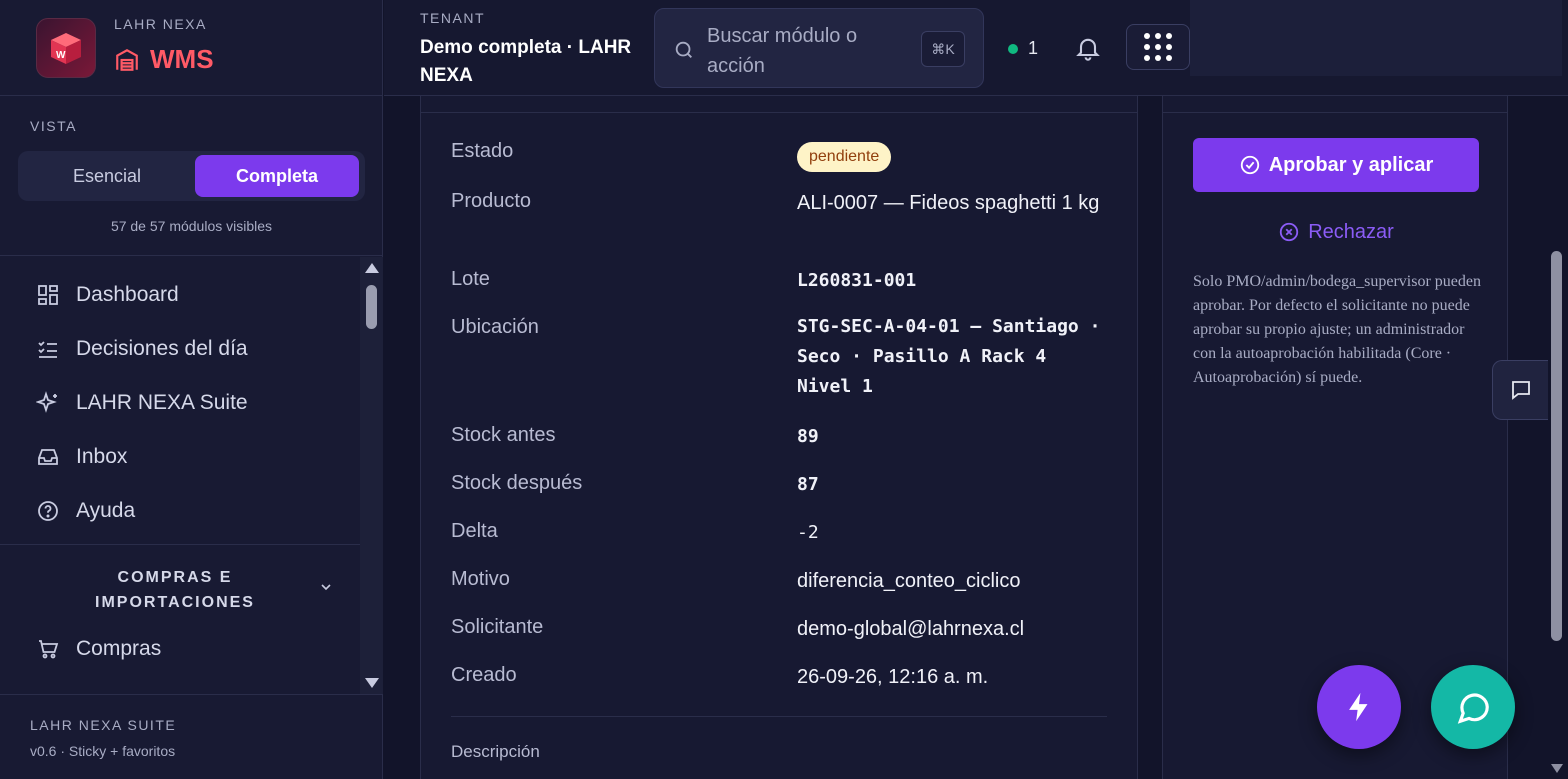 The height and width of the screenshot is (779, 1568). I want to click on chat-bubble-icon, so click(1473, 708).